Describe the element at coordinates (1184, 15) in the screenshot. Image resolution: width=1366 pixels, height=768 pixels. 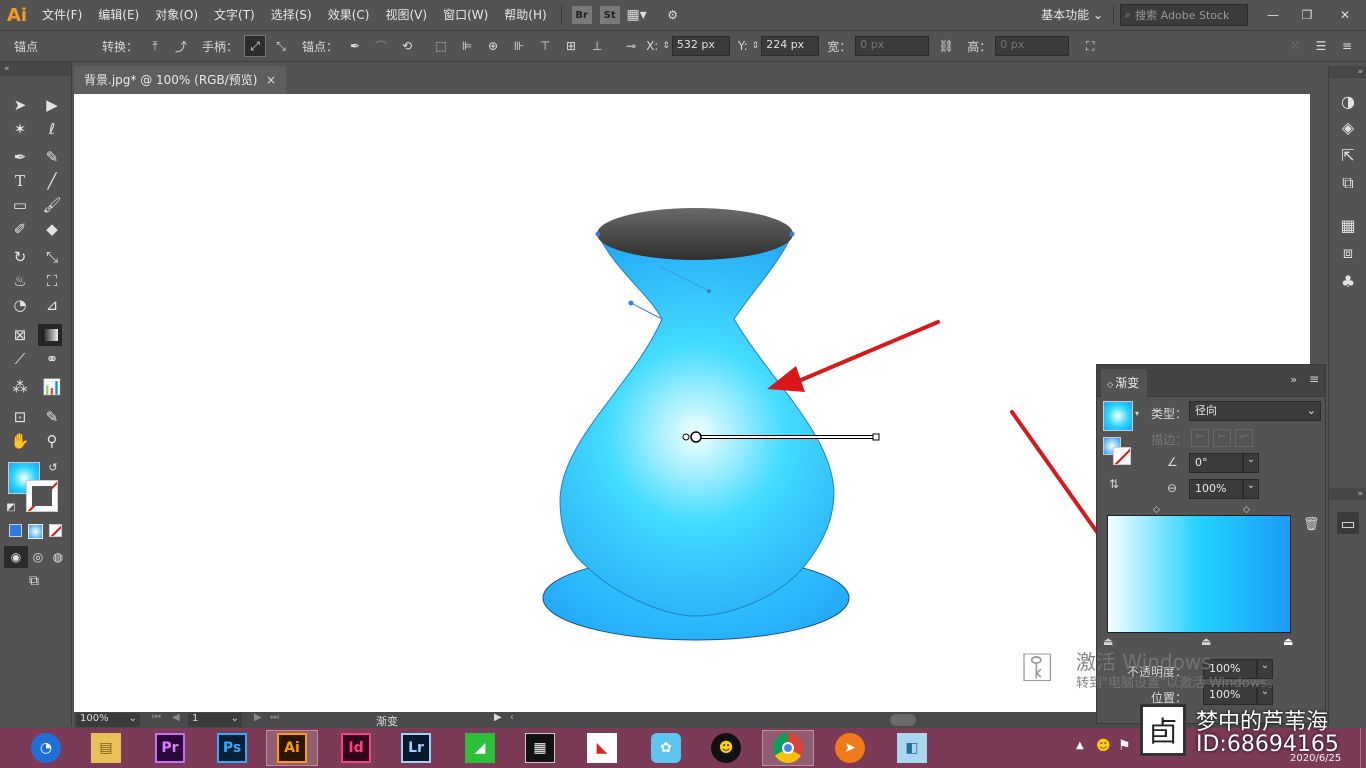
I see `stock-search: ⌕ 搜索 Adobe Stock` at that location.